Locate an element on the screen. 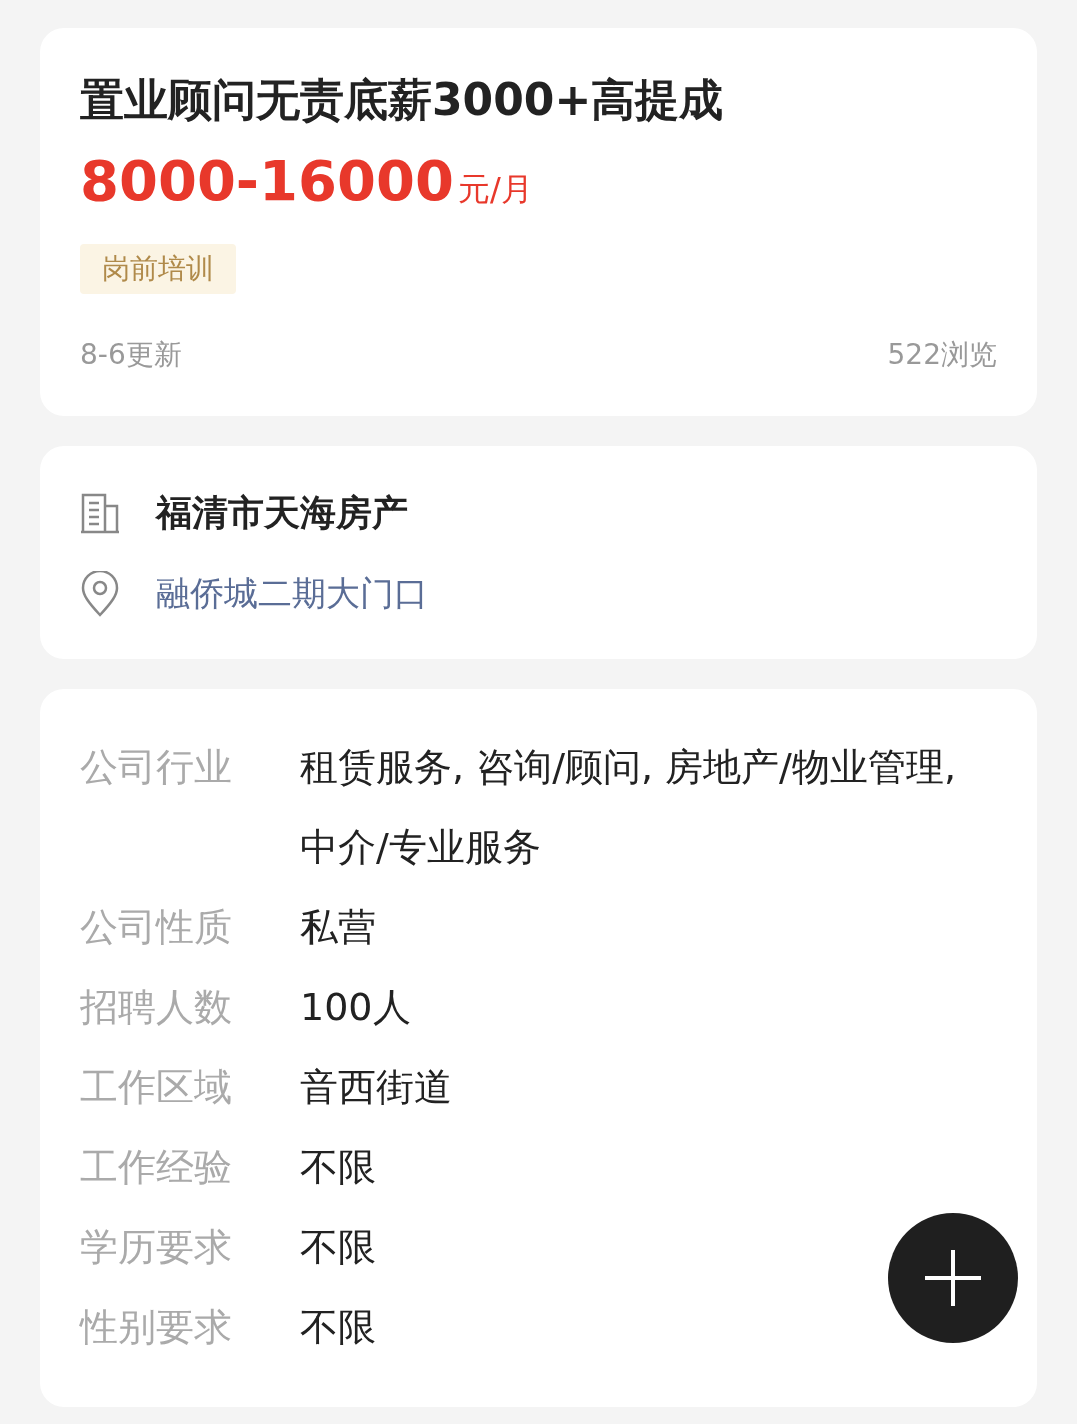 This screenshot has height=1424, width=1077. detail-label: 工作经验 is located at coordinates (156, 1167).